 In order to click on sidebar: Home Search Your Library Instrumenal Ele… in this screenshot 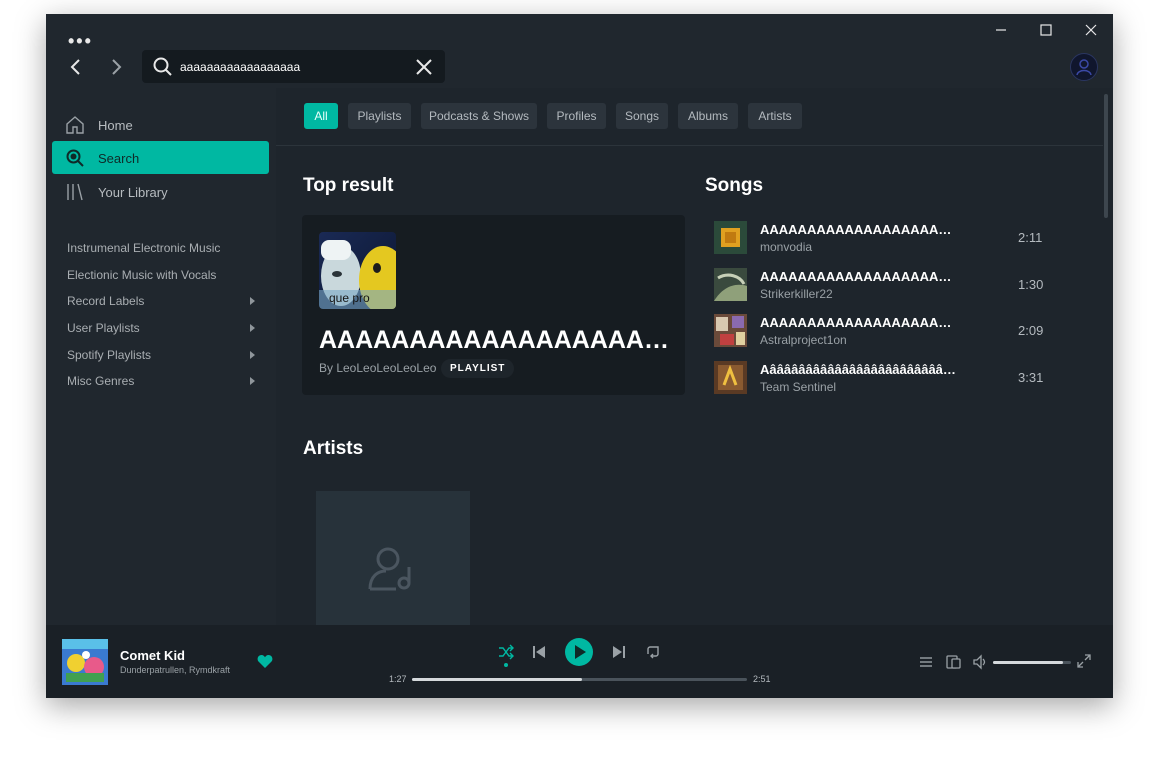, I will do `click(161, 356)`.